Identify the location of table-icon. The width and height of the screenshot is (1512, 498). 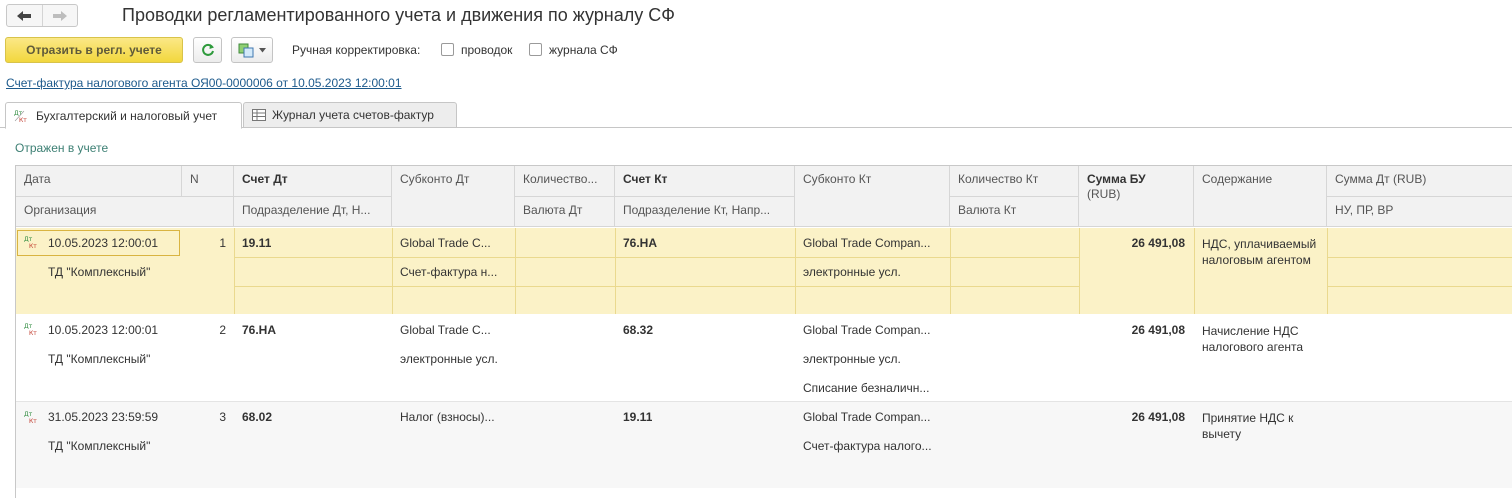
(259, 115).